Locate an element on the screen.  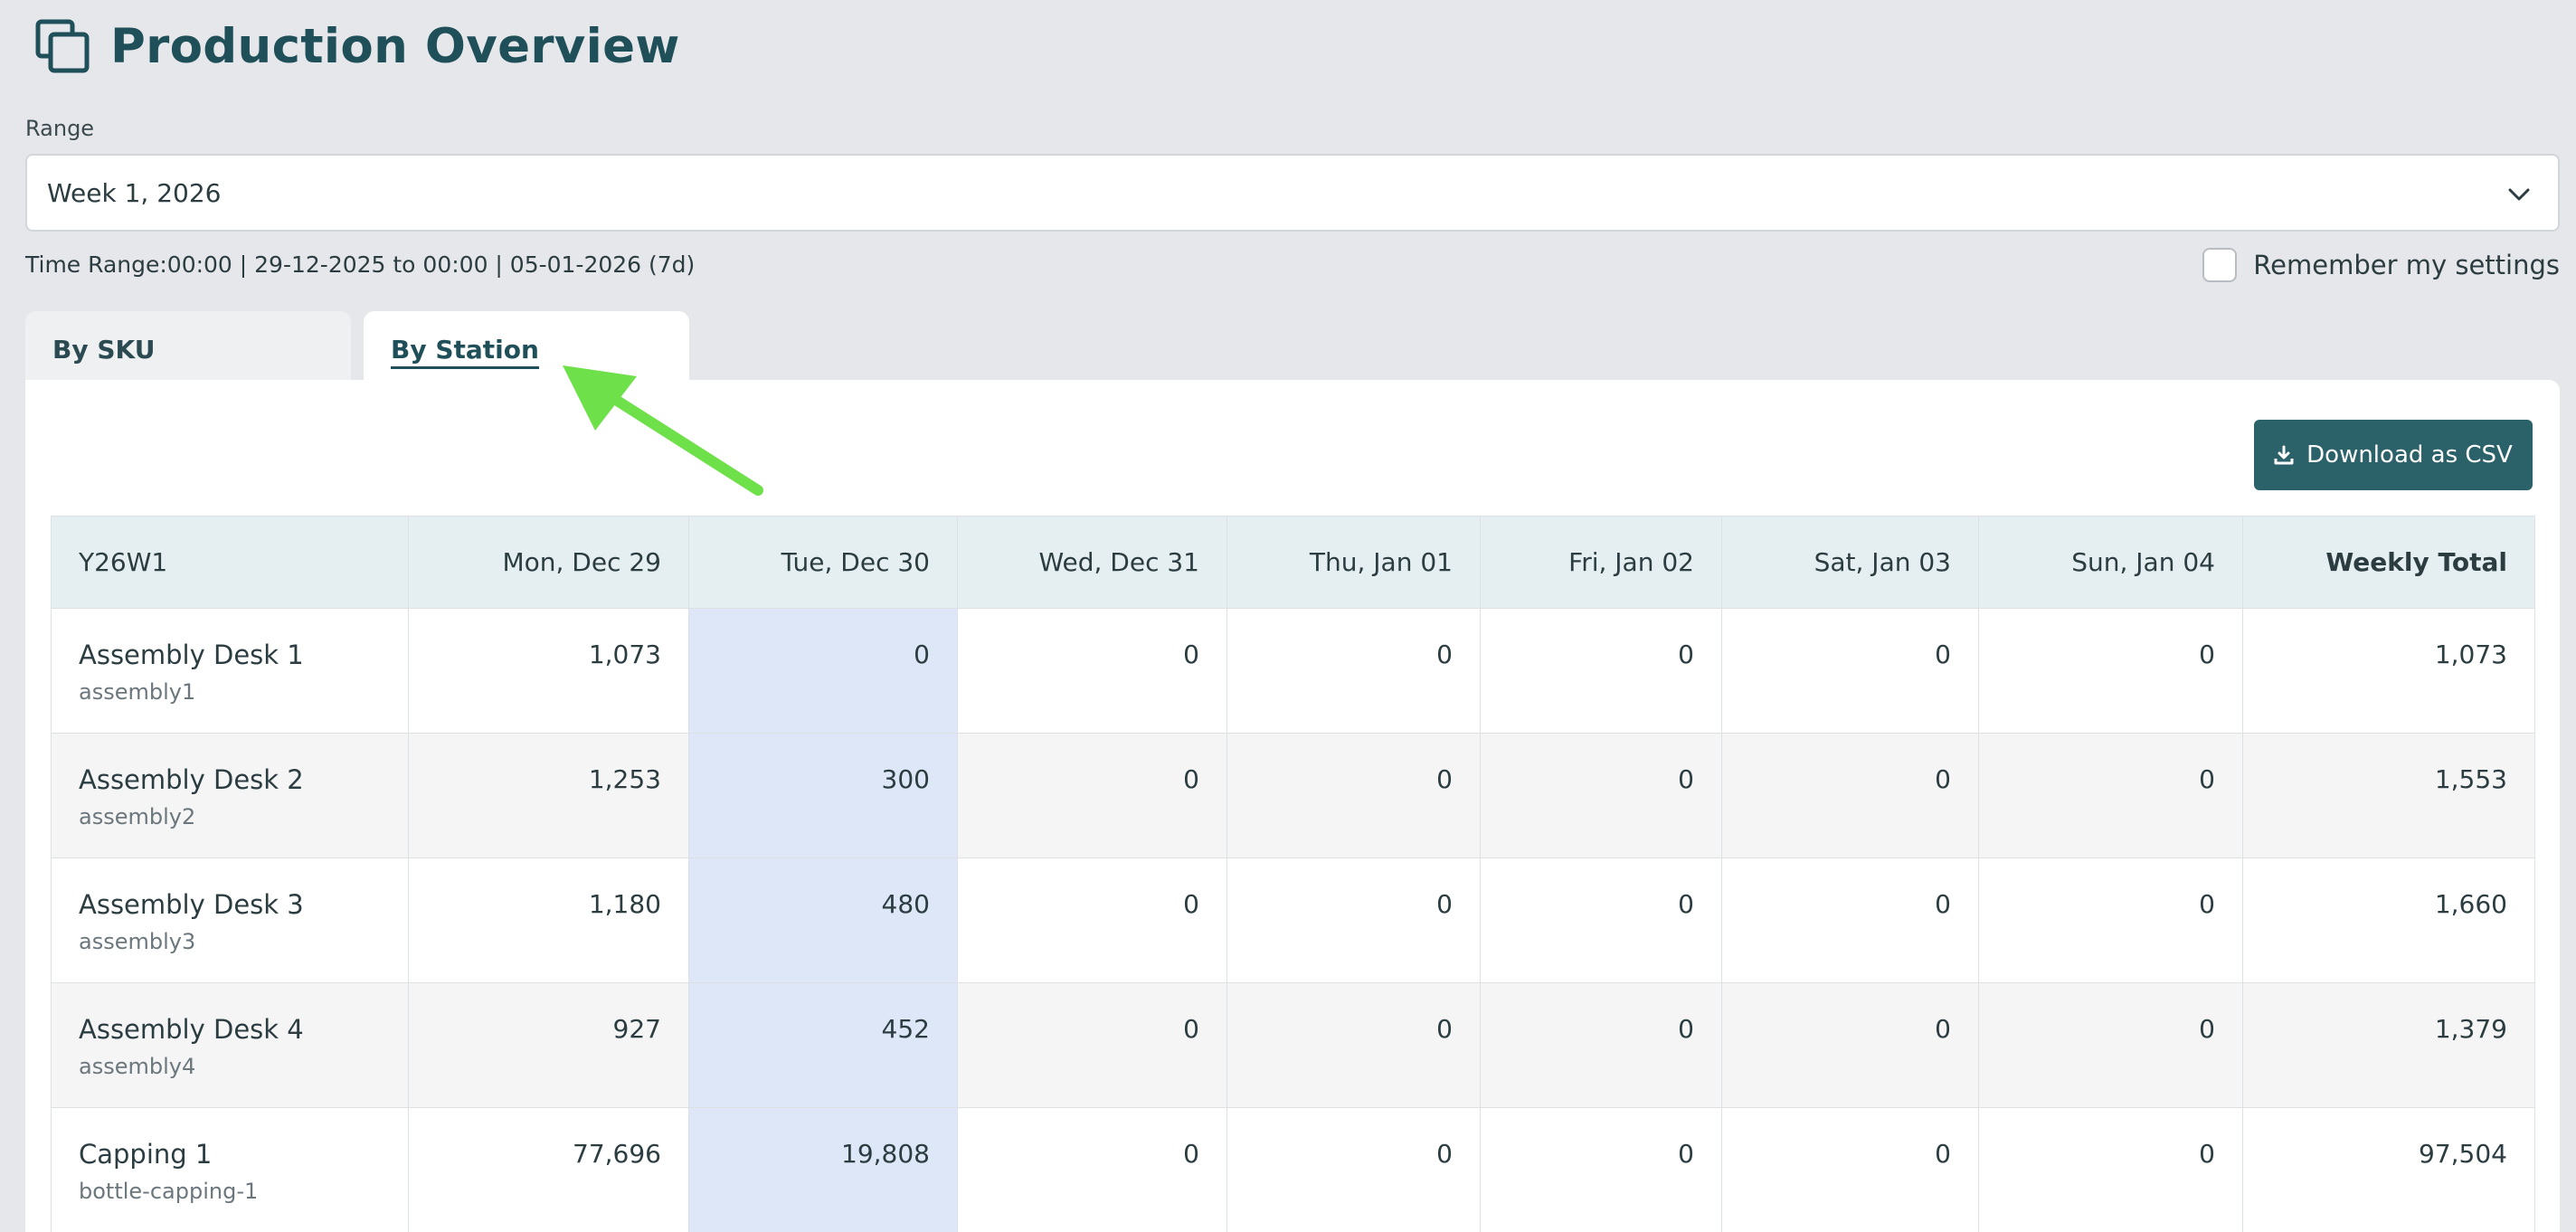
station-name: Assembly Desk 3 is located at coordinates (192, 904).